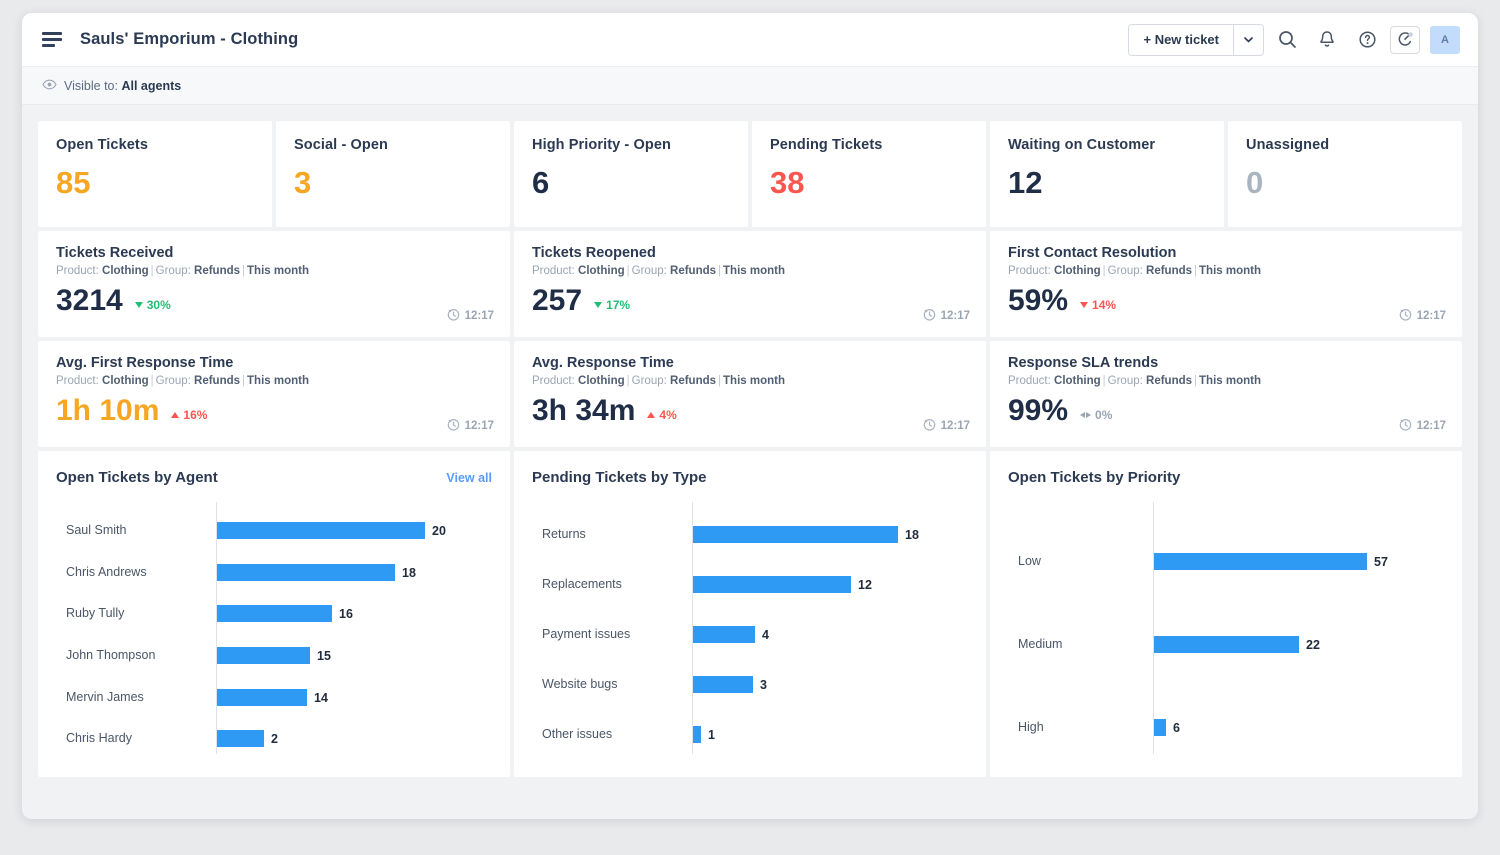 This screenshot has height=855, width=1500. Describe the element at coordinates (1107, 174) in the screenshot. I see `kpi-card: Waiting on Customer 12` at that location.